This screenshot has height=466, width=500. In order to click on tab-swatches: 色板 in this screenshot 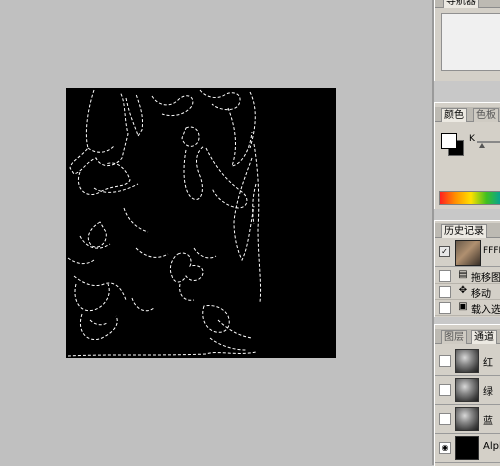, I will do `click(486, 115)`.